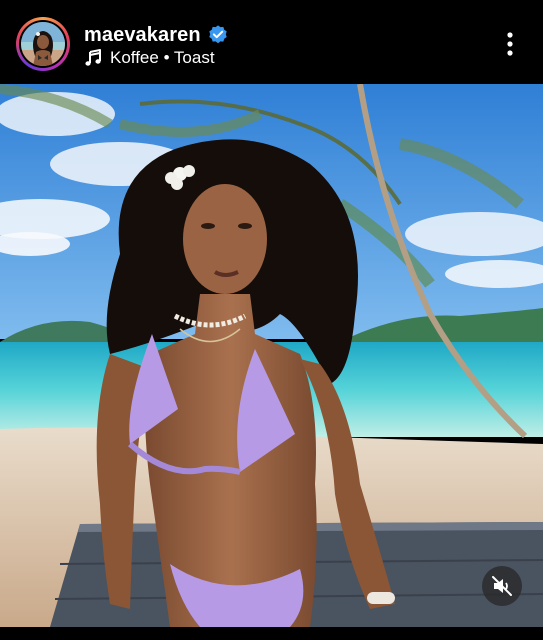 The image size is (543, 640). Describe the element at coordinates (271, 42) in the screenshot. I see `post-header: maevakaren Koffee • Toast` at that location.